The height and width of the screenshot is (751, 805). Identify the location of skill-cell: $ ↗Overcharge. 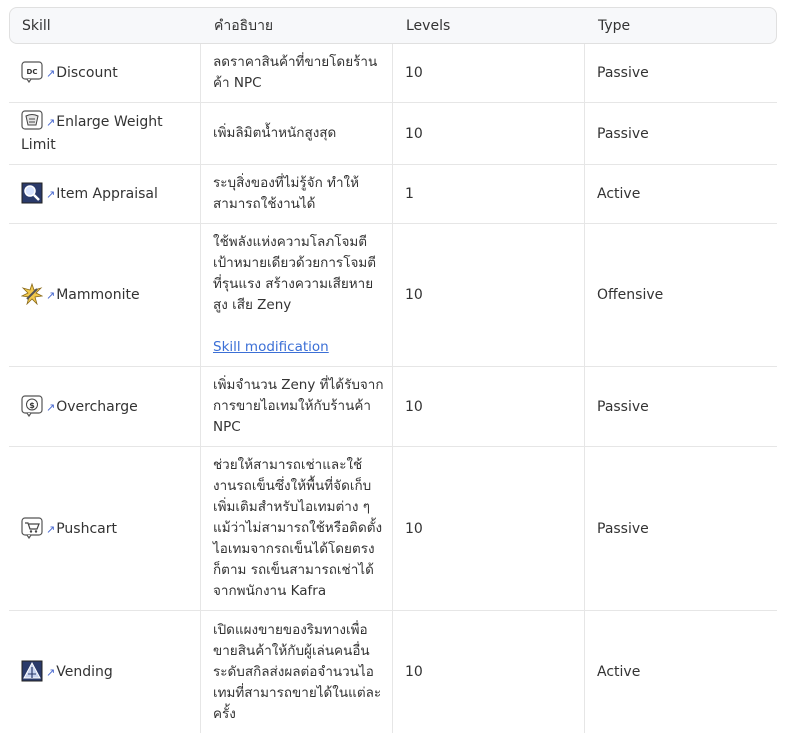
(105, 406).